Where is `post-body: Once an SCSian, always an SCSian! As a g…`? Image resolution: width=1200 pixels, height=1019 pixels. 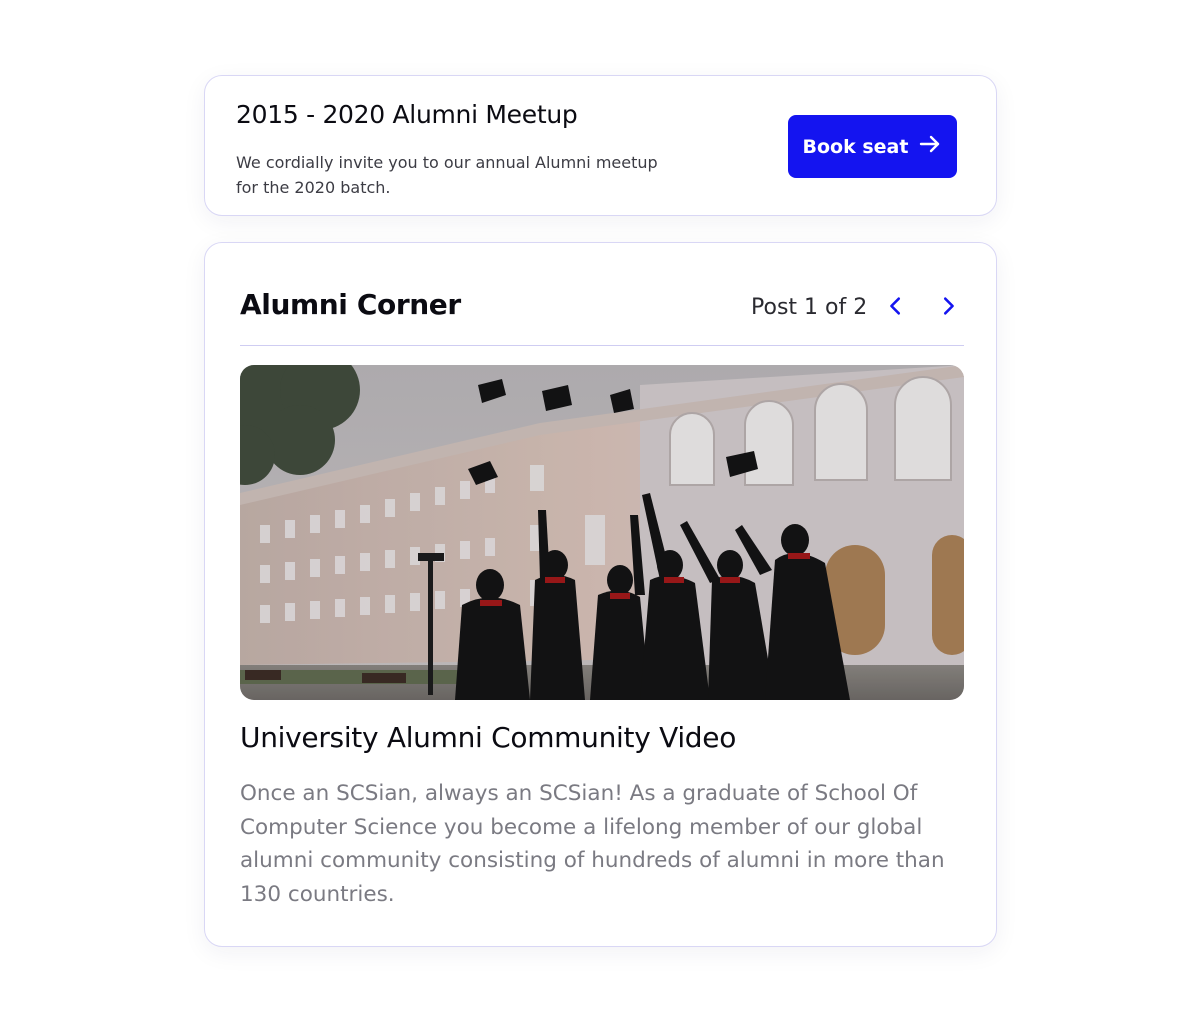
post-body: Once an SCSian, always an SCSian! As a g… is located at coordinates (592, 844).